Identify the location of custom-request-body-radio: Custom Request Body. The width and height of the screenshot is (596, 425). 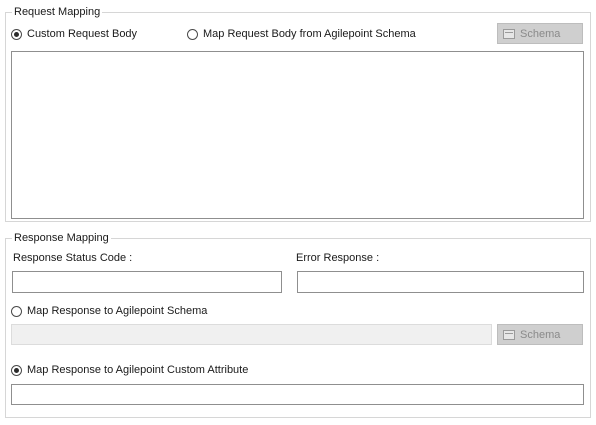
(74, 34).